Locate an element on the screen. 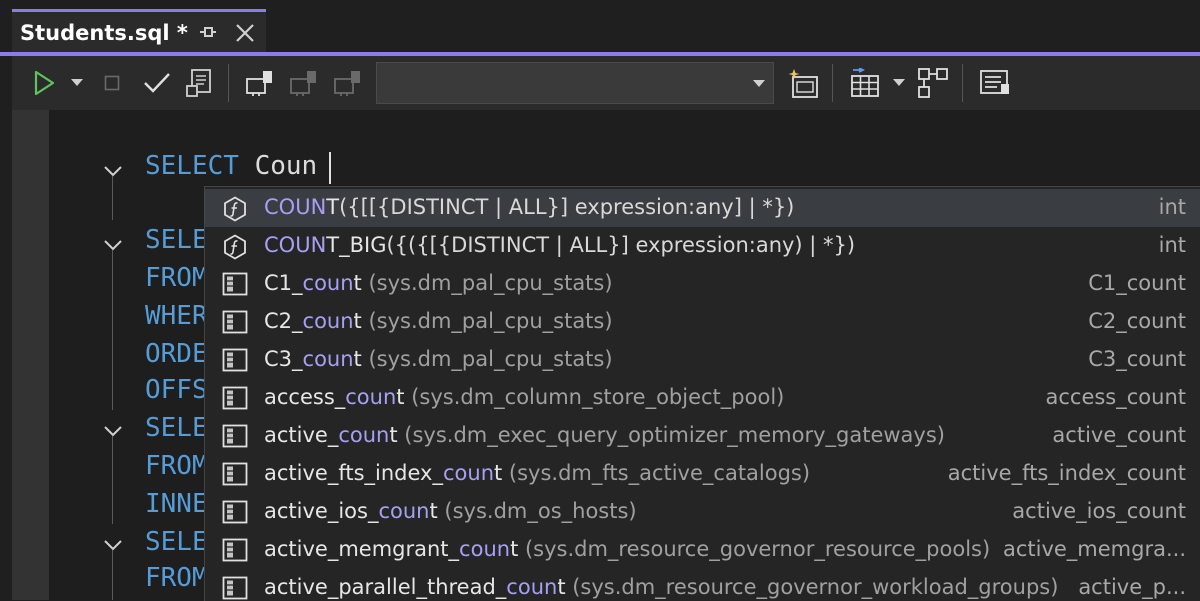 This screenshot has height=601, width=1200. item-type: C2_count is located at coordinates (1137, 321).